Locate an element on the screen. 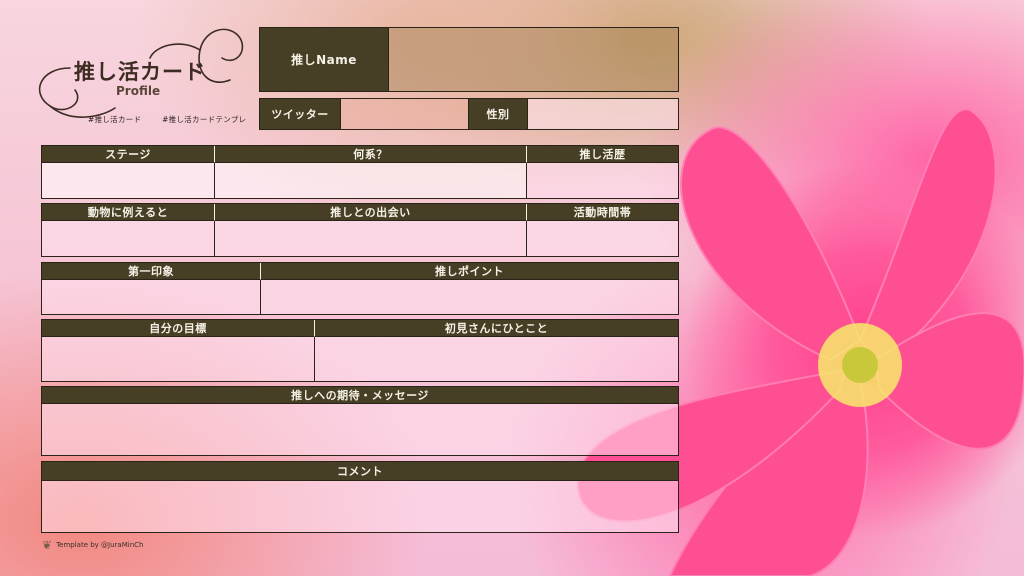  animal-label: 動物に例えると is located at coordinates (128, 212).